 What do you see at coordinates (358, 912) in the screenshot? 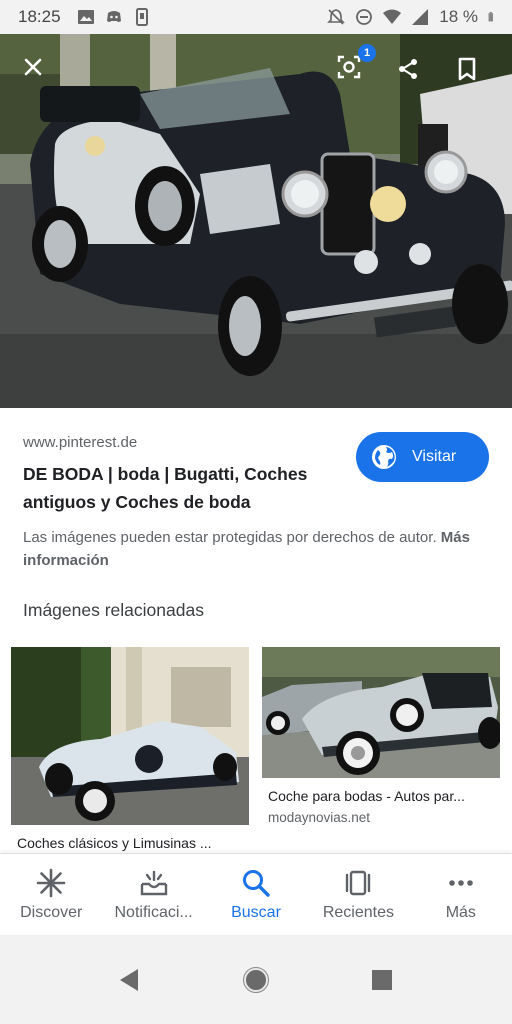
I see `nav-label: Recientes` at bounding box center [358, 912].